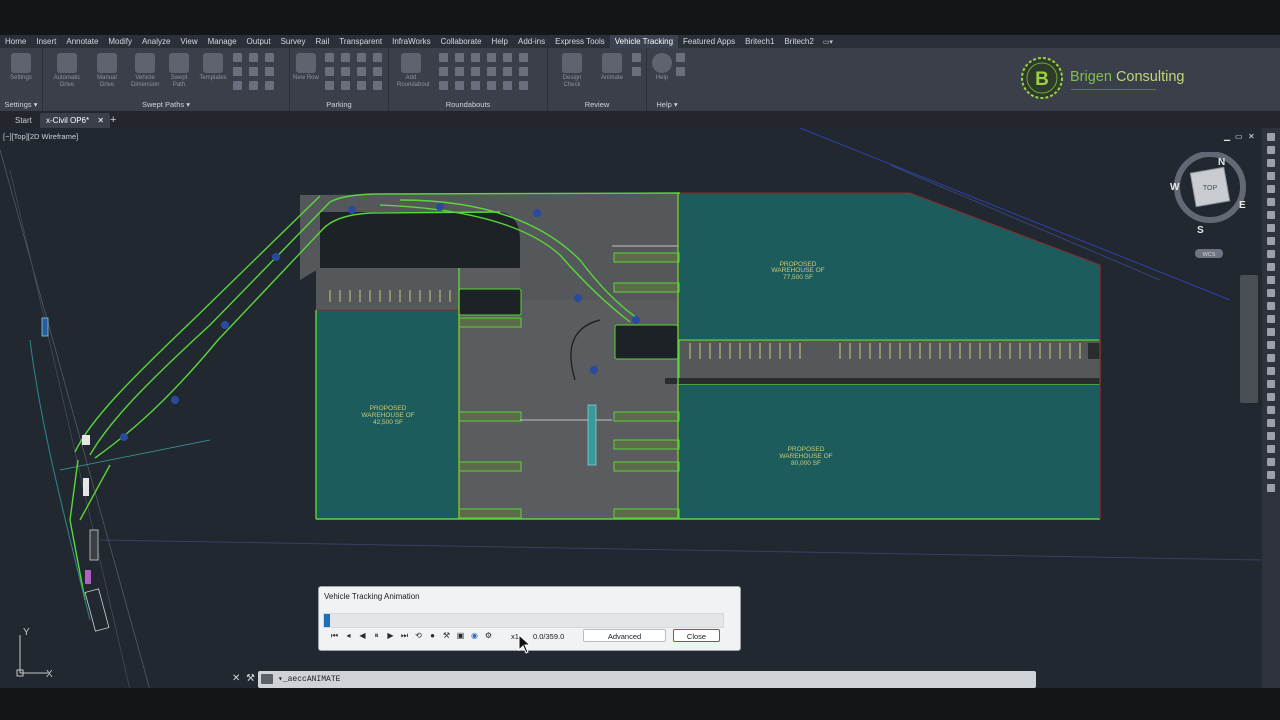  I want to click on ribbon-toggle-icon: ▭▾, so click(828, 42).